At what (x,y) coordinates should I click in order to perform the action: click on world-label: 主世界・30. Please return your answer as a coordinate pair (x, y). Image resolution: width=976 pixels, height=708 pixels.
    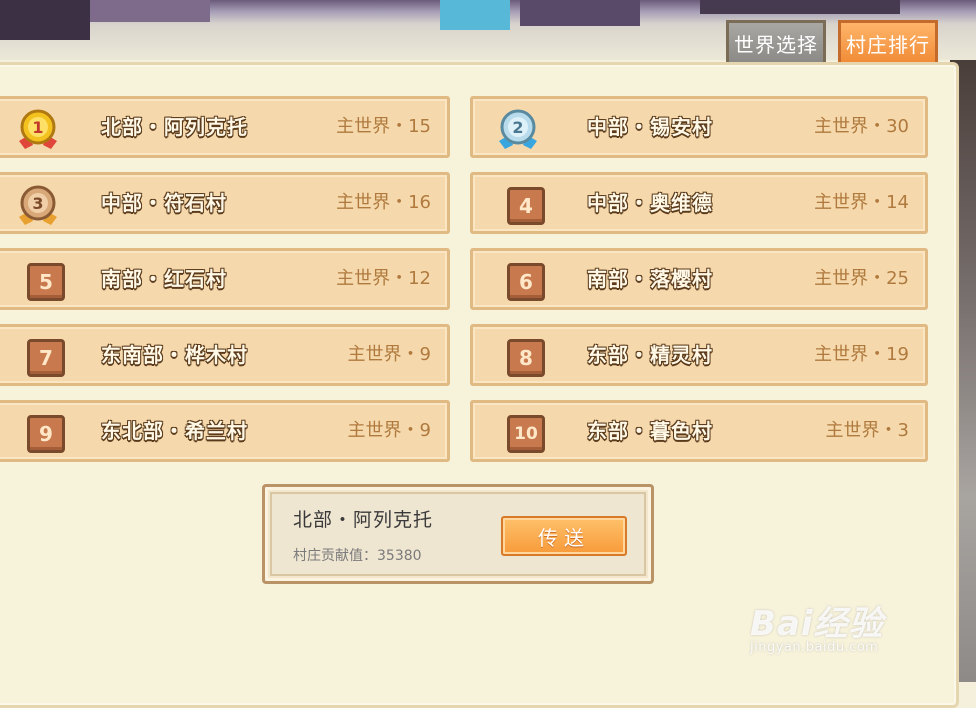
    Looking at the image, I should click on (861, 126).